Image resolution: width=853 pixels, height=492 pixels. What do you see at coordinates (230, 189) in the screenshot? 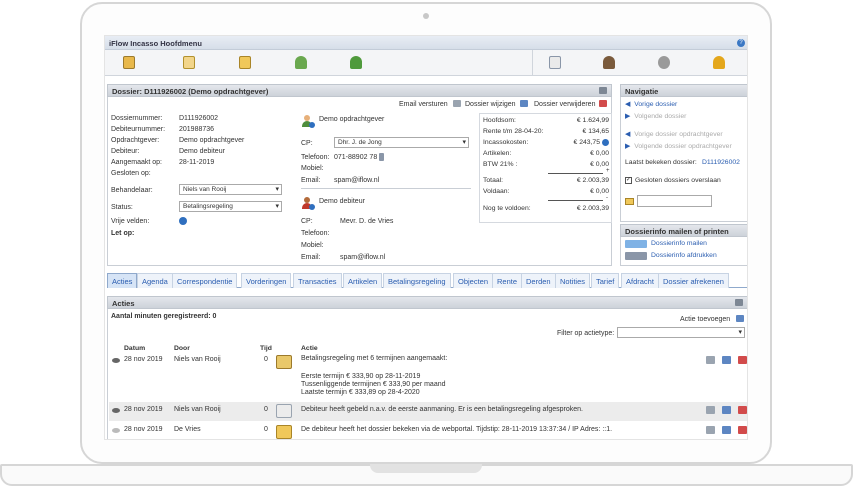
I see `behandelaar-select: Niels van Rooij` at bounding box center [230, 189].